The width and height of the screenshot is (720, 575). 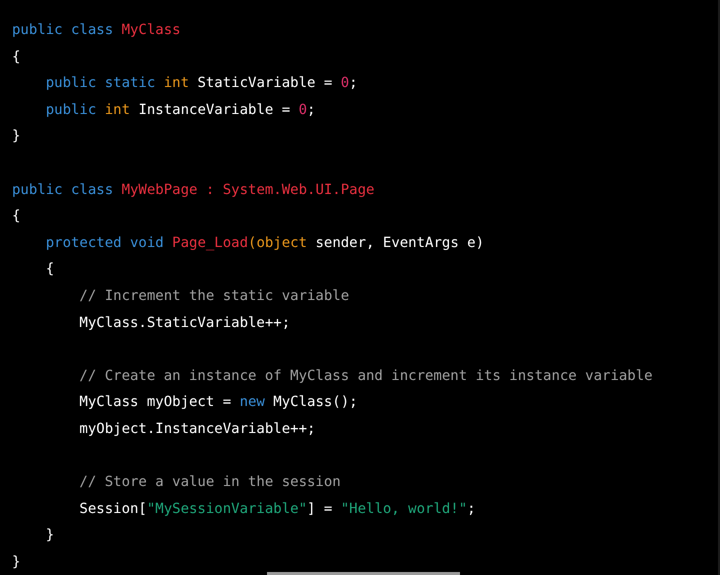 What do you see at coordinates (365, 376) in the screenshot?
I see `code-line: // Create an instance of MyClass and increment its instance variable` at bounding box center [365, 376].